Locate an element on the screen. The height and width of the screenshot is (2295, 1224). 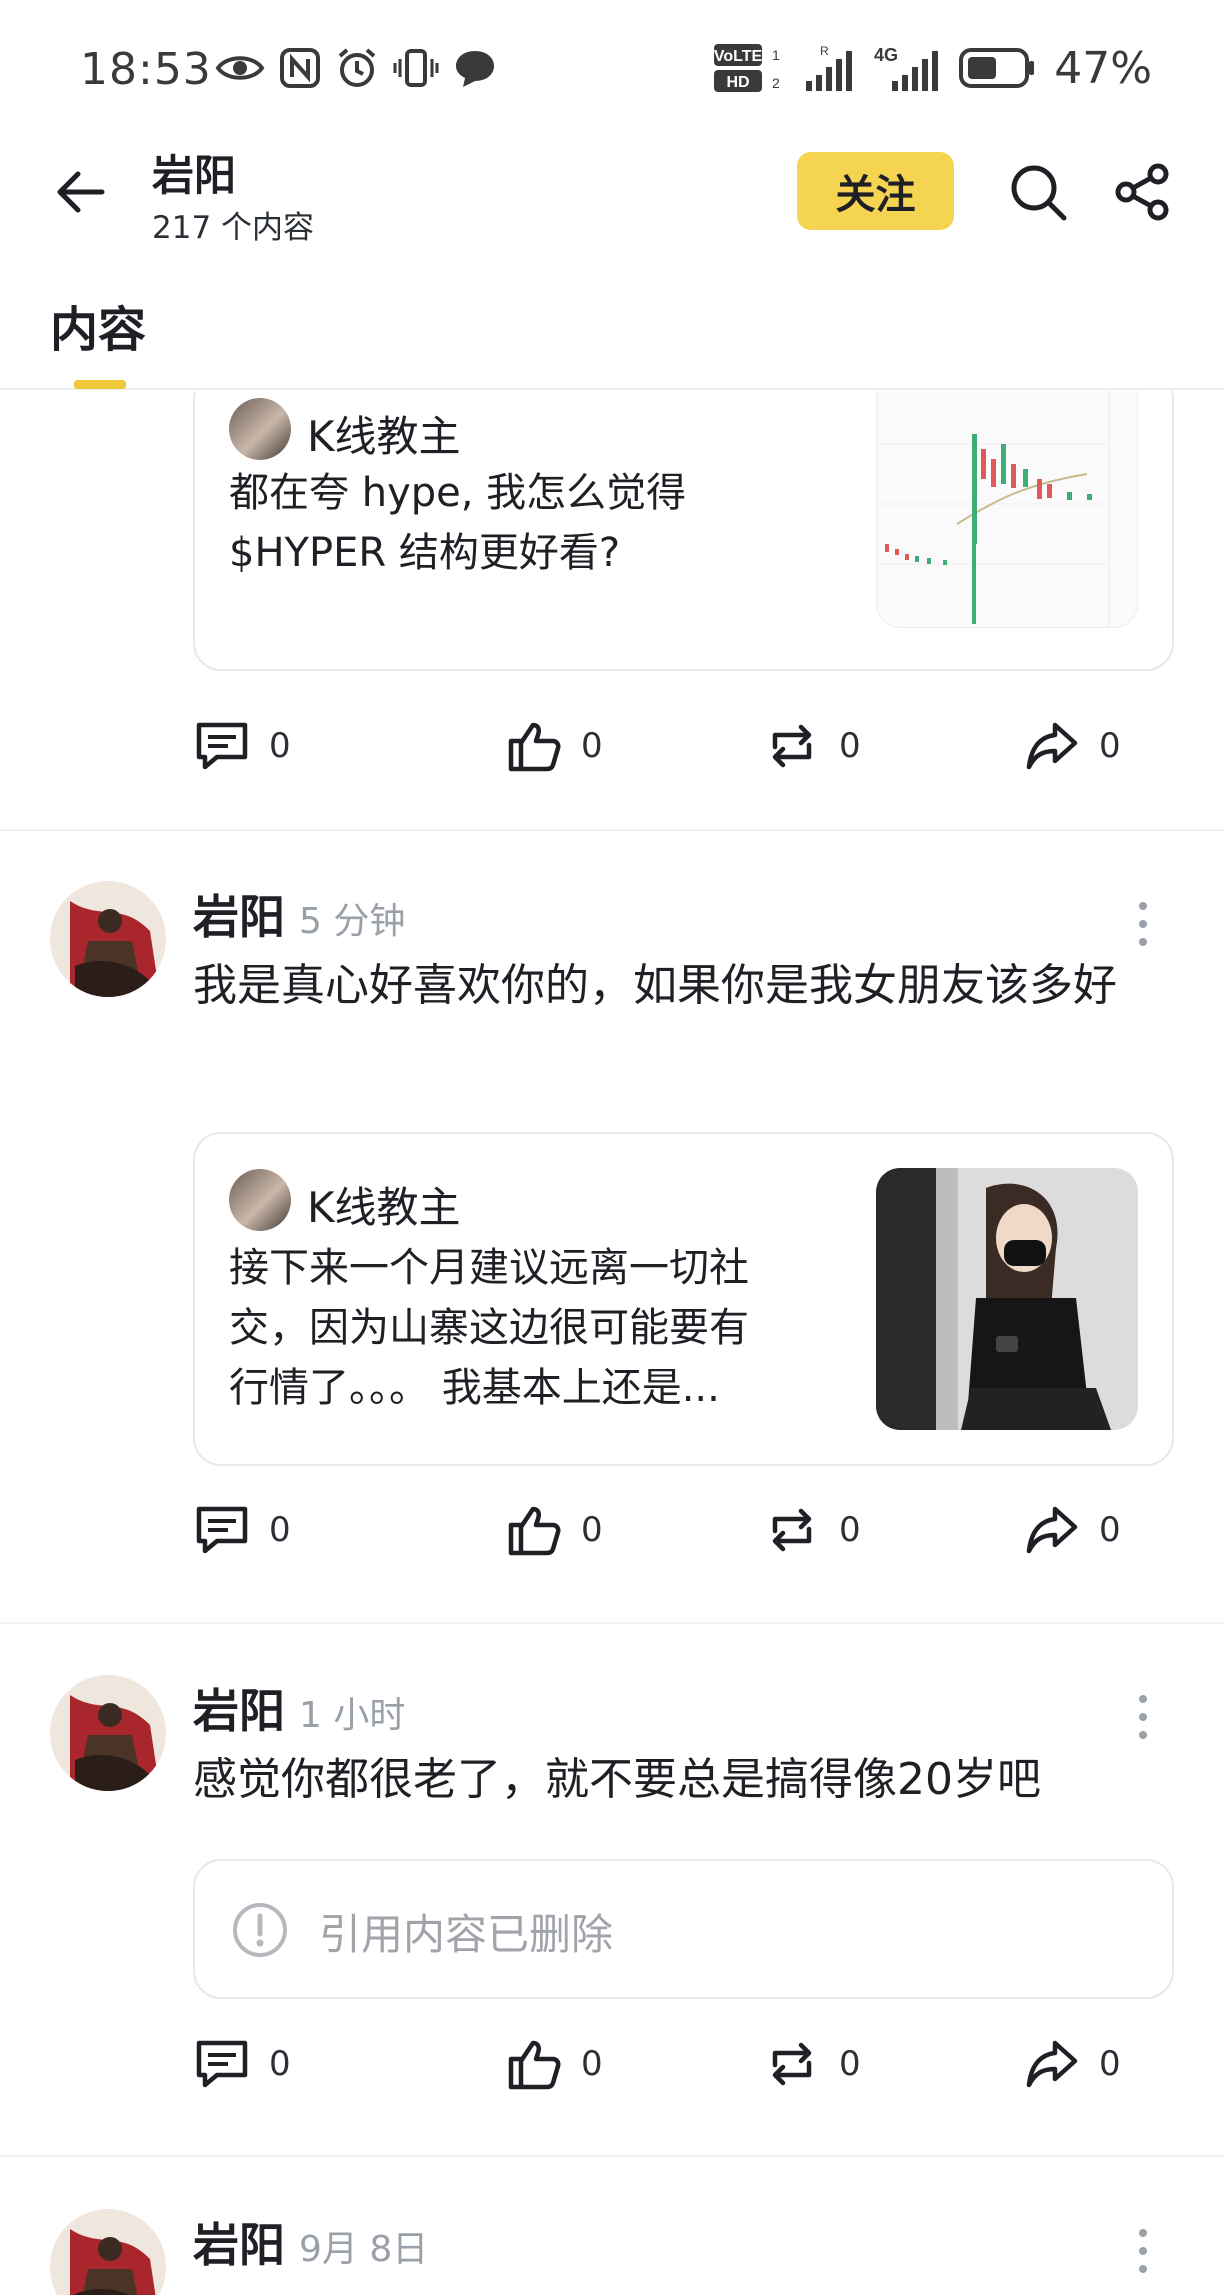
quote-card: K线教主 都在夸 hype, 我怎么觉得 $HYPER 结构更好看? is located at coordinates (683, 531).